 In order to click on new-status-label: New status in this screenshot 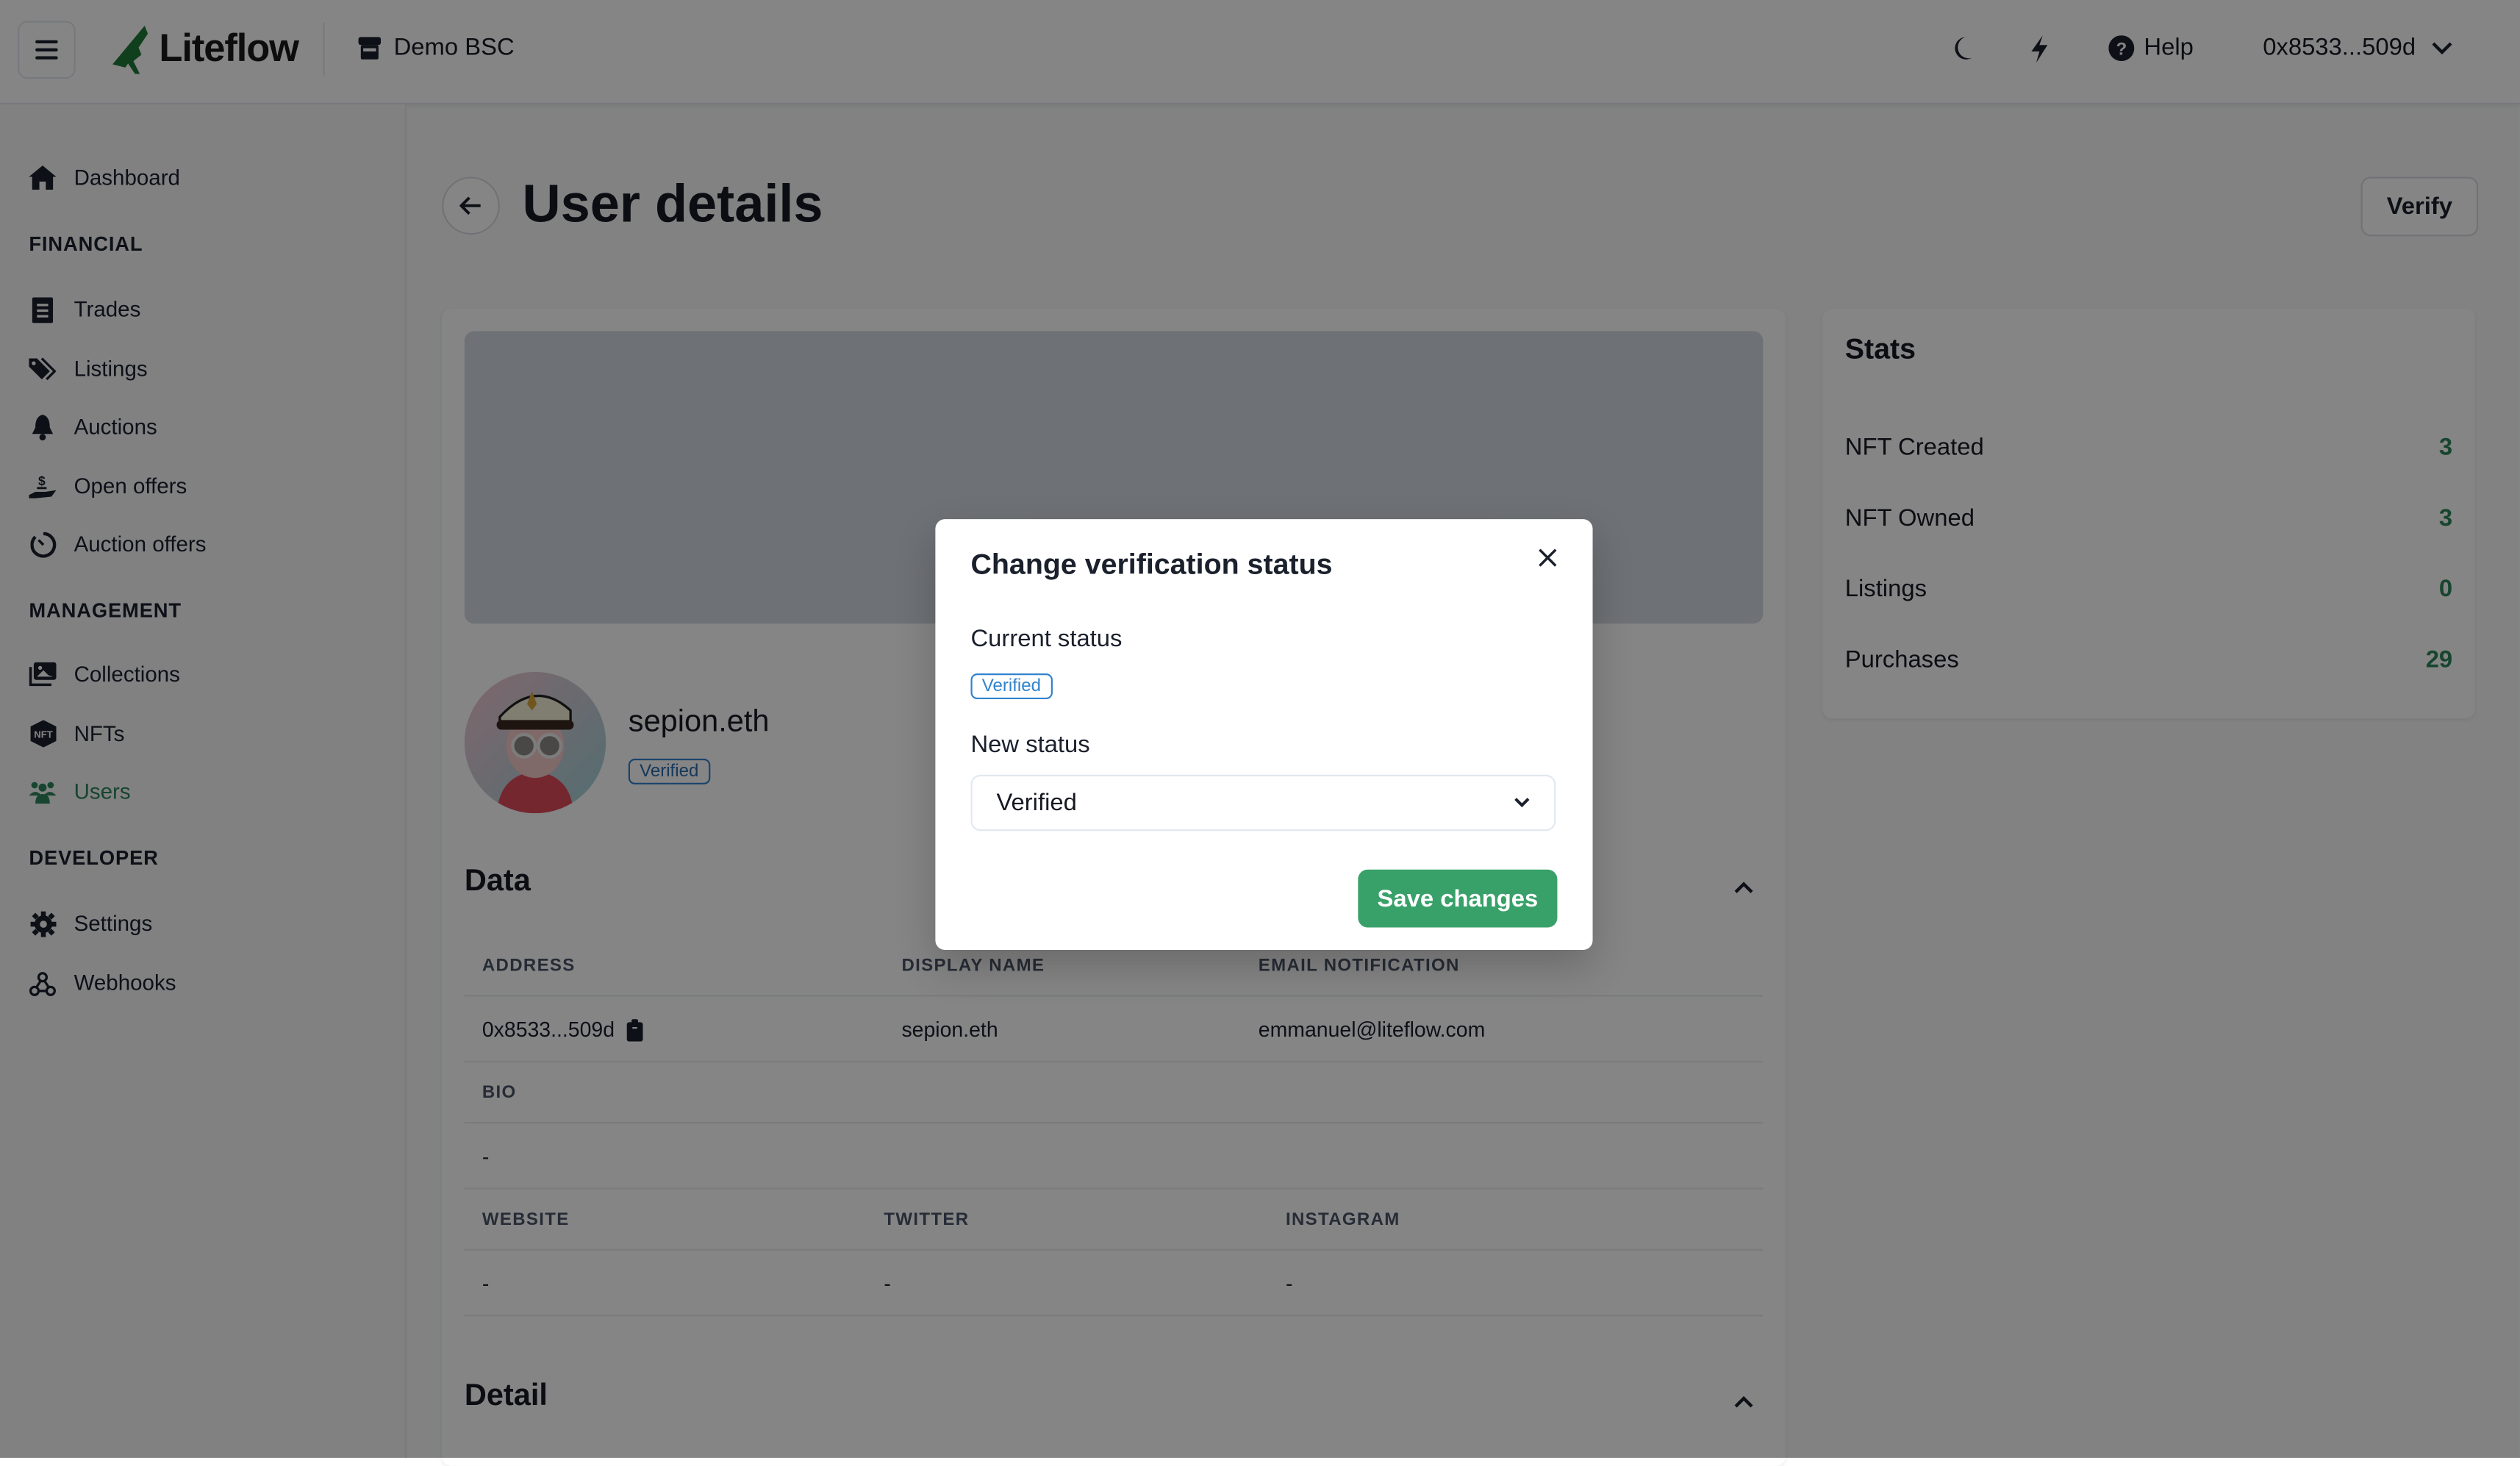, I will do `click(1030, 745)`.